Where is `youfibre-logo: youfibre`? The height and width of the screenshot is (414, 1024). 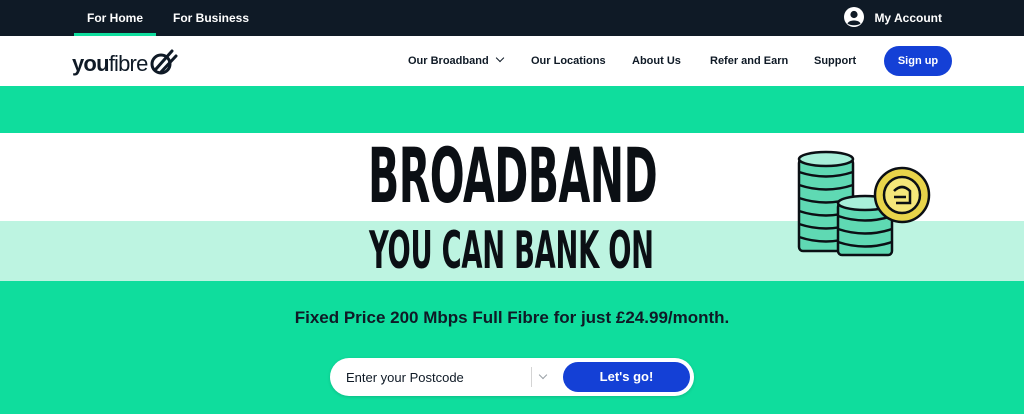 youfibre-logo: youfibre is located at coordinates (126, 63).